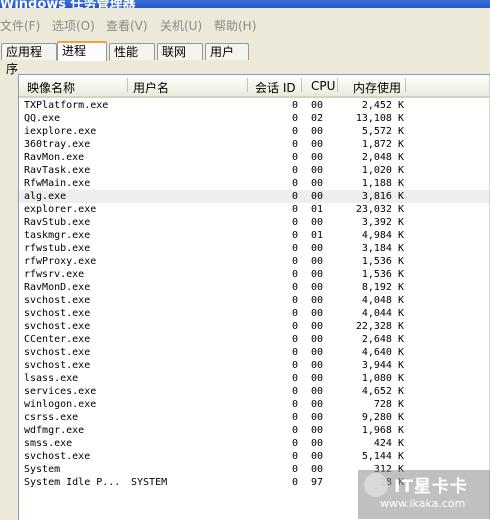 The height and width of the screenshot is (520, 490). What do you see at coordinates (57, 183) in the screenshot?
I see `process-name: RfwMain.exe` at bounding box center [57, 183].